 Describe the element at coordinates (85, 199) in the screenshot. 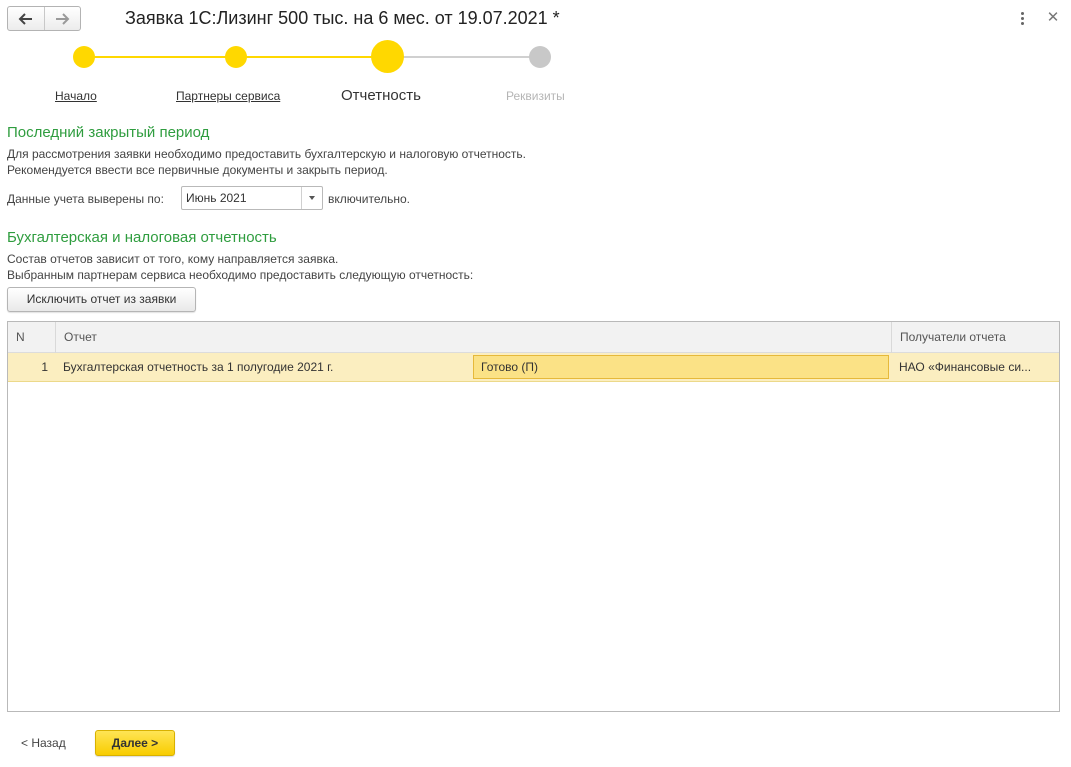

I see `period-field-label: Данные учета выверены по:` at that location.